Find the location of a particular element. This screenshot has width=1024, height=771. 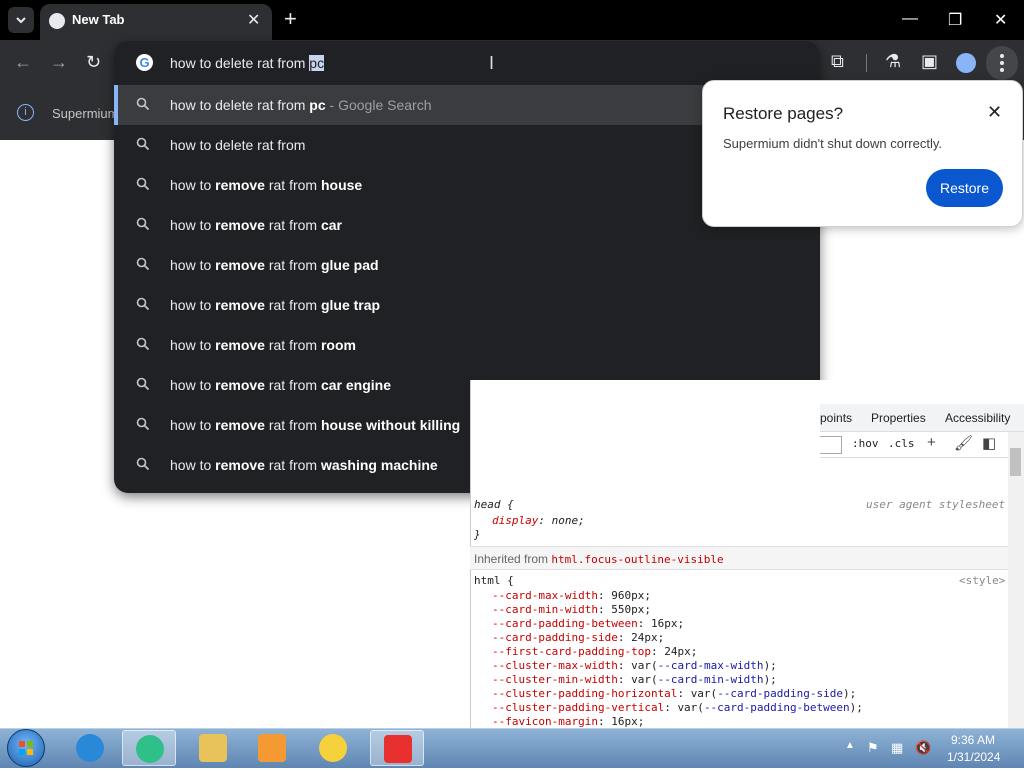

omnibox-suggestion: how to remove rat from glue pad is located at coordinates (467, 265).